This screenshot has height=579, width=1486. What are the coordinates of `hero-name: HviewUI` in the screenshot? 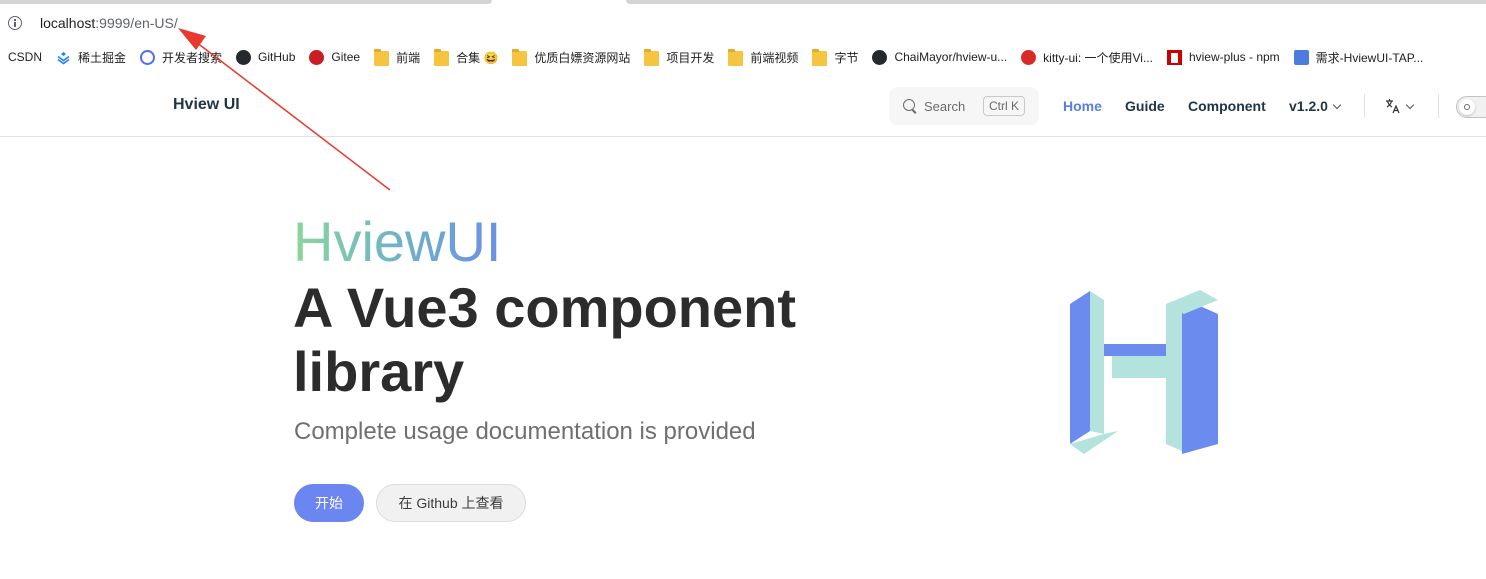 It's located at (397, 241).